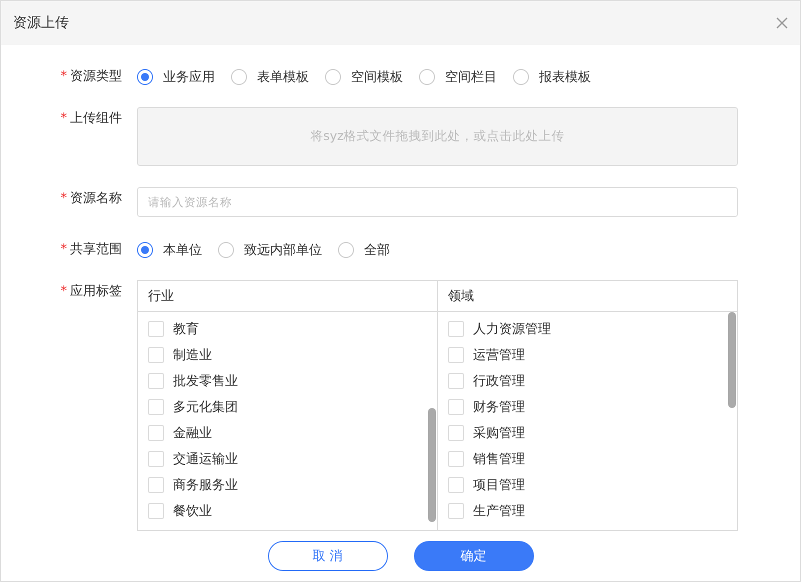 This screenshot has height=582, width=801. Describe the element at coordinates (782, 23) in the screenshot. I see `close-icon` at that location.